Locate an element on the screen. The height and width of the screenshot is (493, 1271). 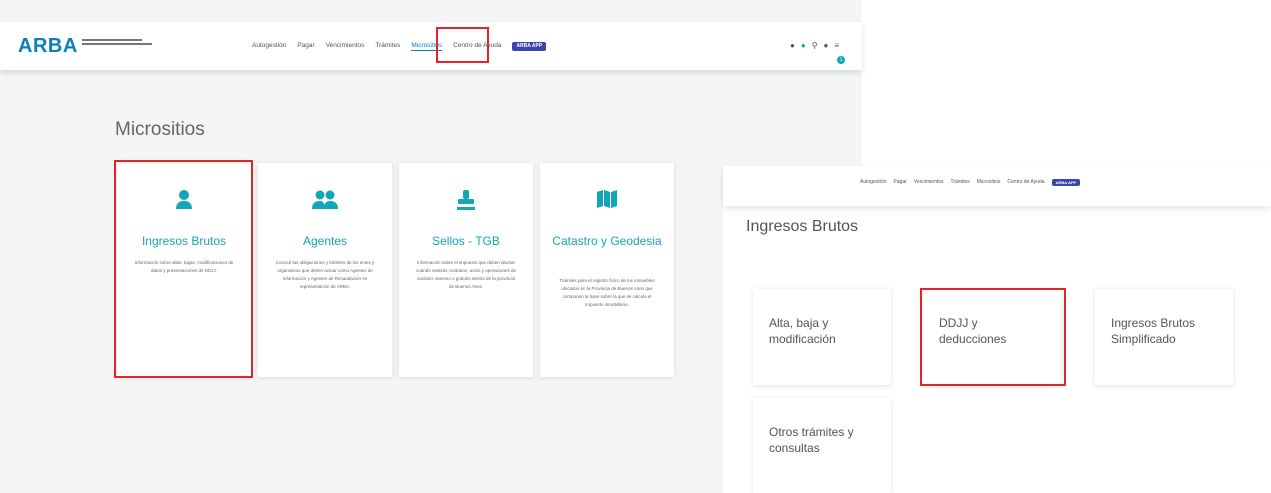
highlight-ddjj is located at coordinates (993, 337).